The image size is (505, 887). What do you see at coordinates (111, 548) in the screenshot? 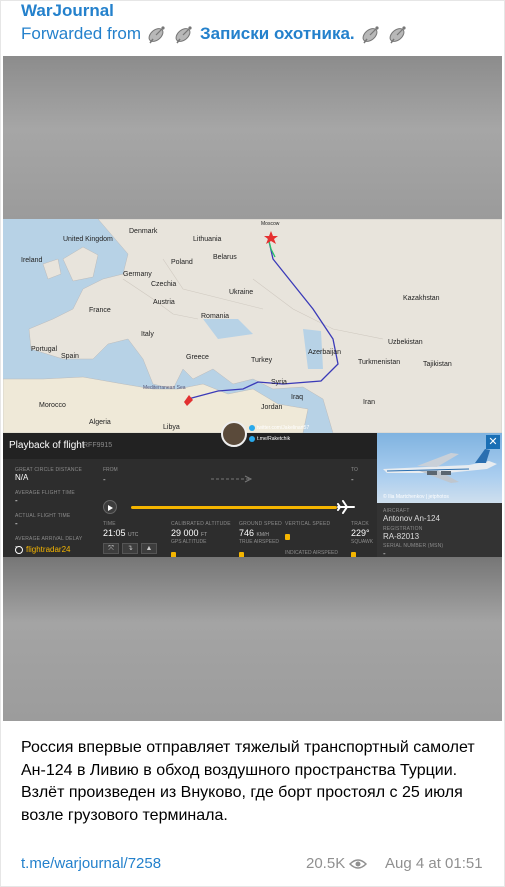
I see `fullscreen-button: ⤧` at bounding box center [111, 548].